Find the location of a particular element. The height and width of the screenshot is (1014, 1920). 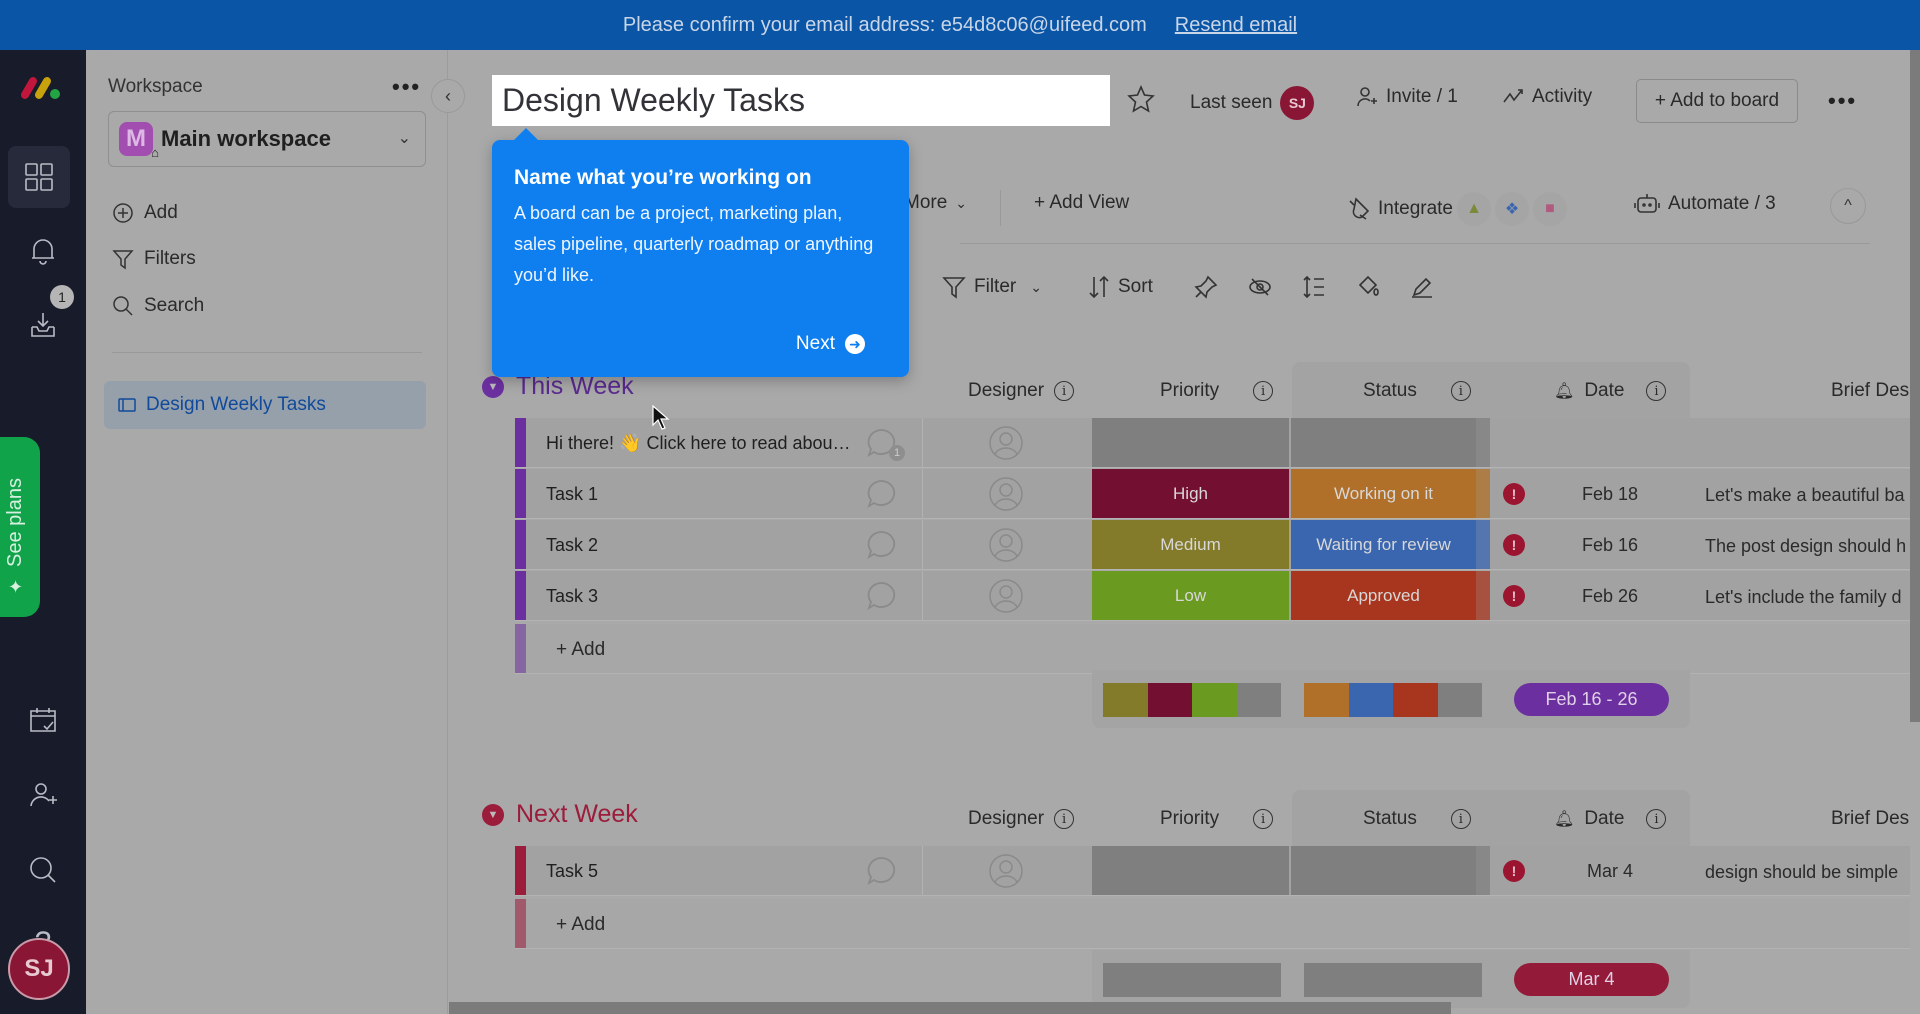

sort-button: Sort is located at coordinates (1120, 287).